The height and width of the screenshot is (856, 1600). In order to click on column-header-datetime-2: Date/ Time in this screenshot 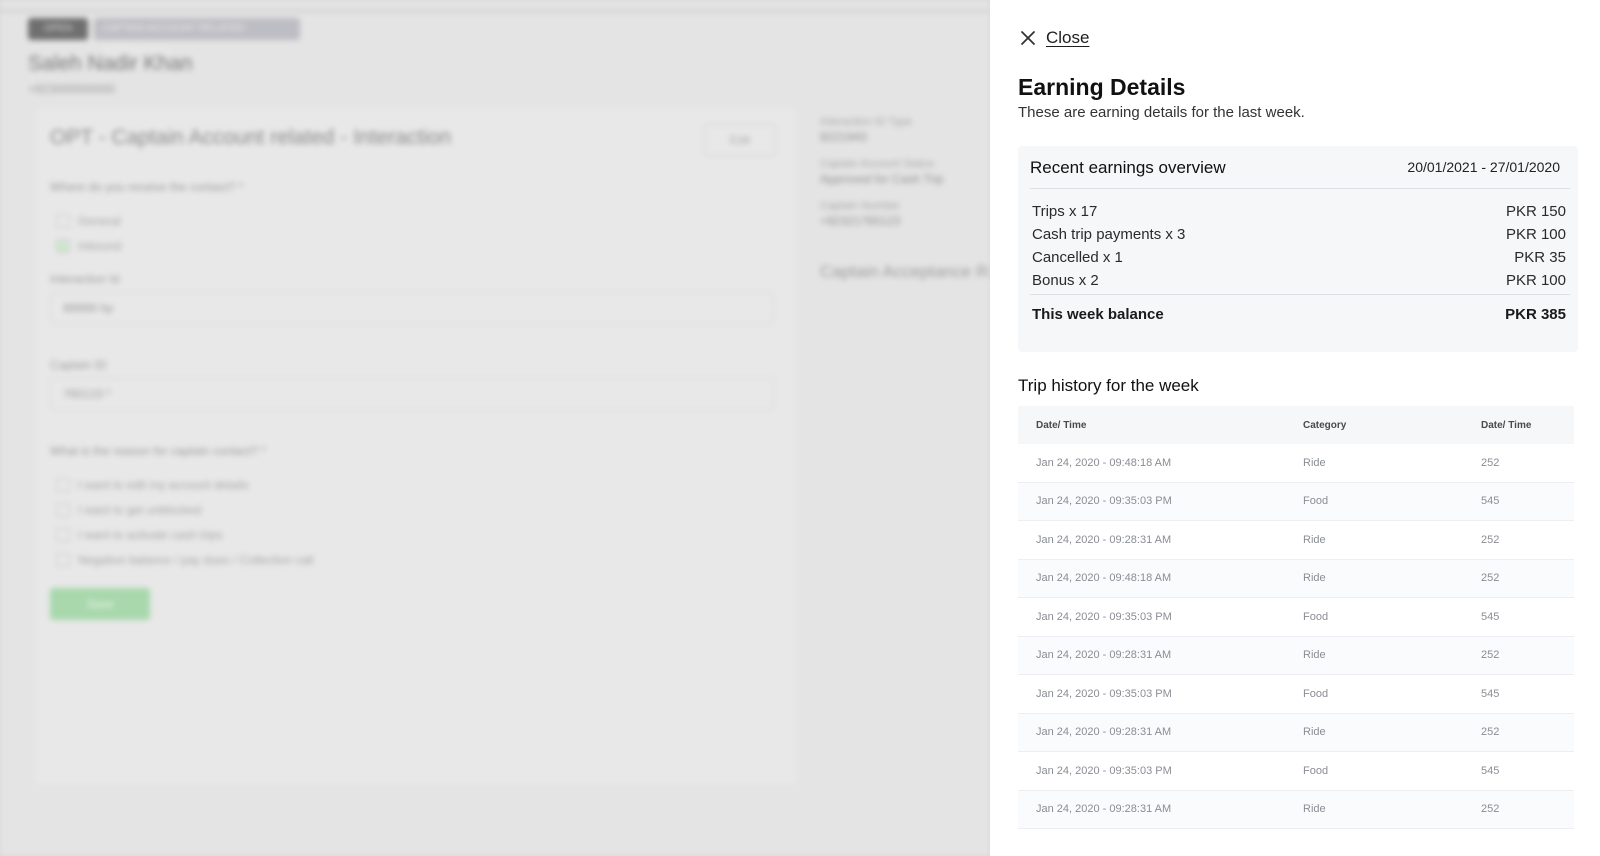, I will do `click(1523, 425)`.